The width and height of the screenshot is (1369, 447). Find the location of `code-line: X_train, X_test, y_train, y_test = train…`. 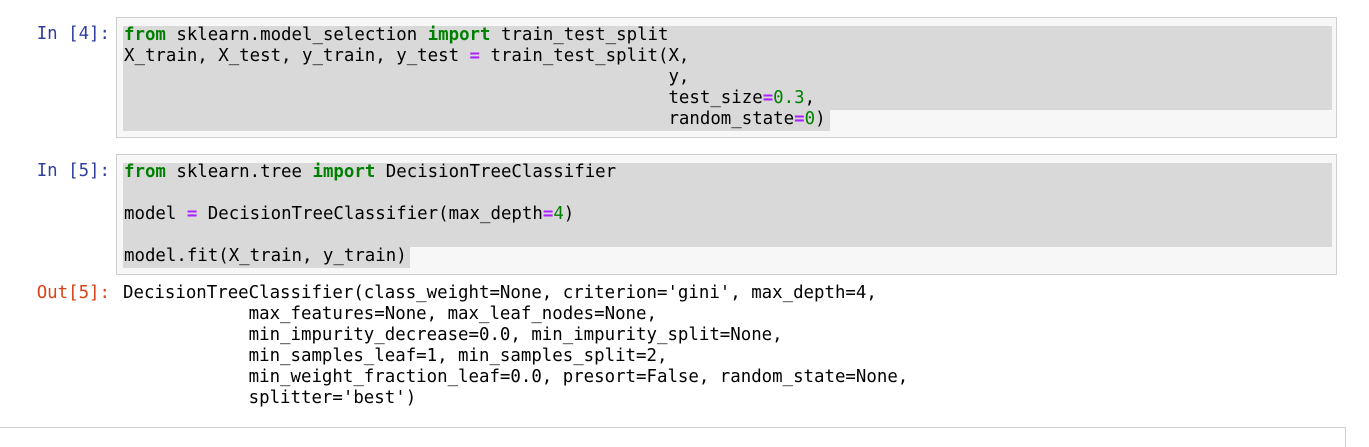

code-line: X_train, X_test, y_train, y_test = train… is located at coordinates (407, 56).